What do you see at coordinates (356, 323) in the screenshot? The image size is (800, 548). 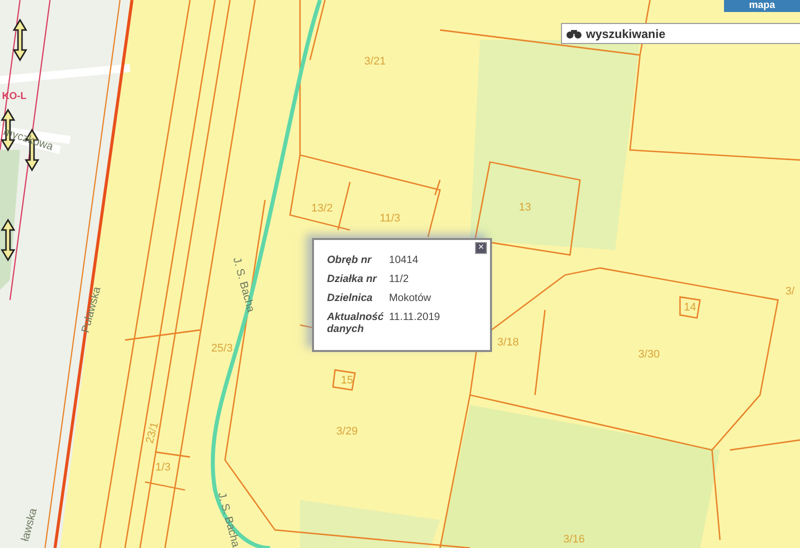 I see `field-label: Aktualność danych` at bounding box center [356, 323].